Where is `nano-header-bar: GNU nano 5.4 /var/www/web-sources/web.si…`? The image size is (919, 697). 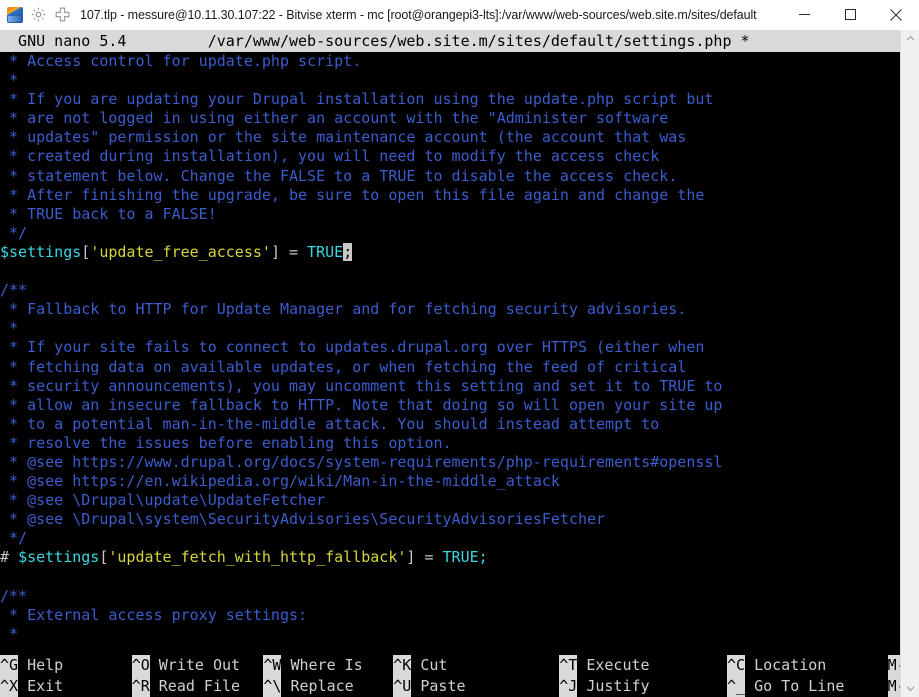 nano-header-bar: GNU nano 5.4 /var/www/web-sources/web.si… is located at coordinates (450, 41).